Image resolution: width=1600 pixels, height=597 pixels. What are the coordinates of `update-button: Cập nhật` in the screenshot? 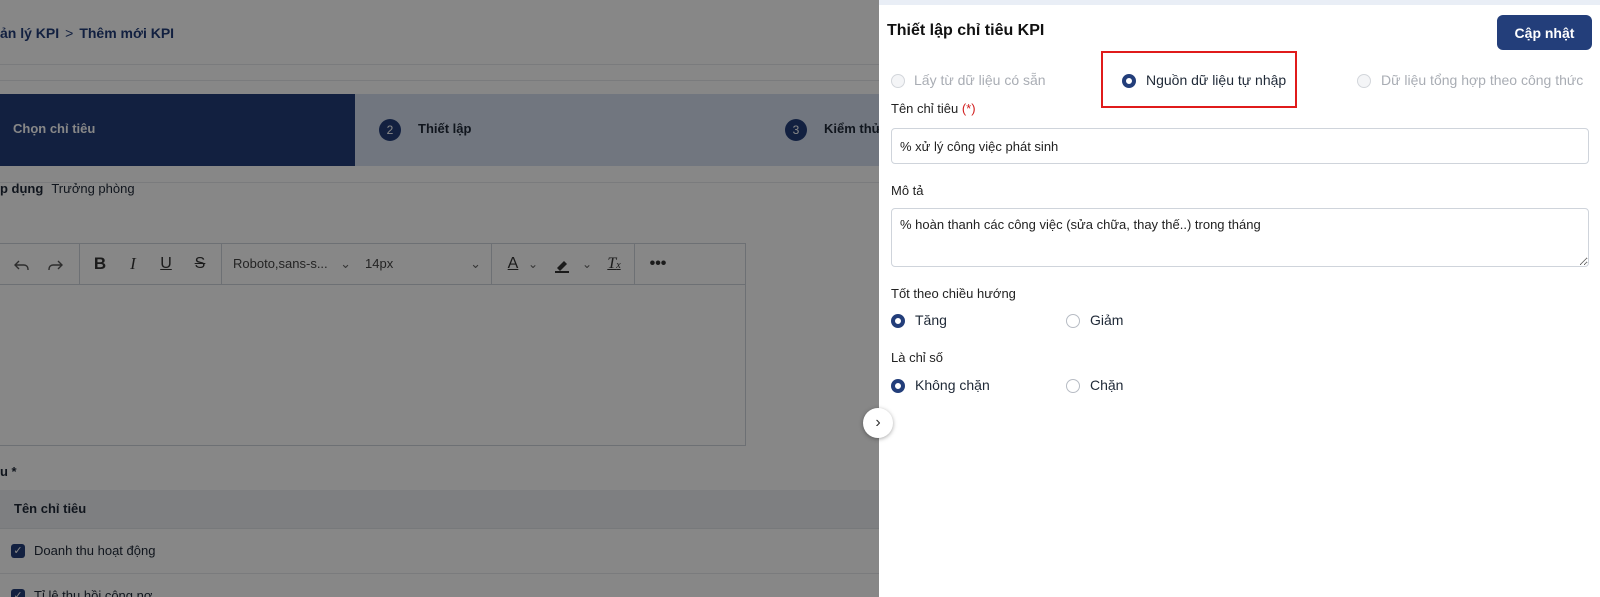 It's located at (1544, 32).